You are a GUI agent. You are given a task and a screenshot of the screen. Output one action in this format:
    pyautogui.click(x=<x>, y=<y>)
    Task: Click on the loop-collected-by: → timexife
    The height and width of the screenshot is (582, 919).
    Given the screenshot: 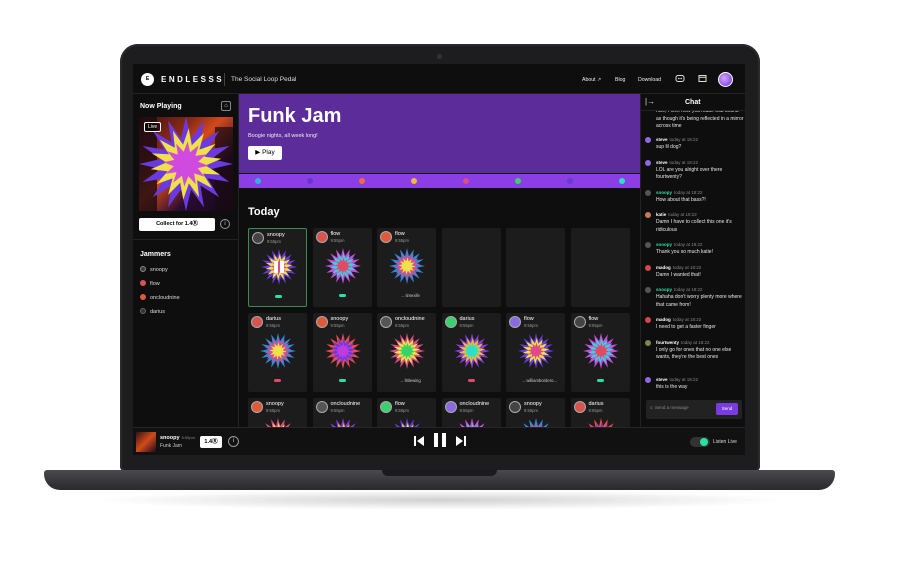 What is the action you would take?
    pyautogui.click(x=410, y=295)
    